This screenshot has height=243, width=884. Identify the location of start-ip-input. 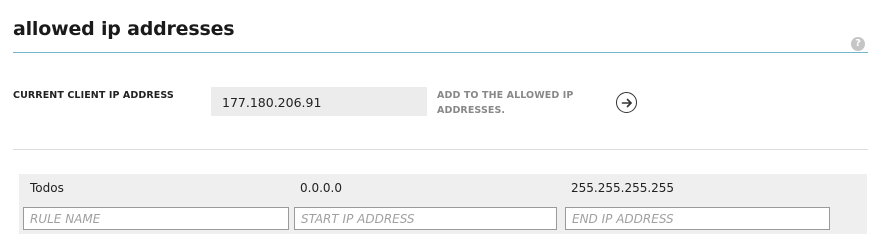
(425, 218).